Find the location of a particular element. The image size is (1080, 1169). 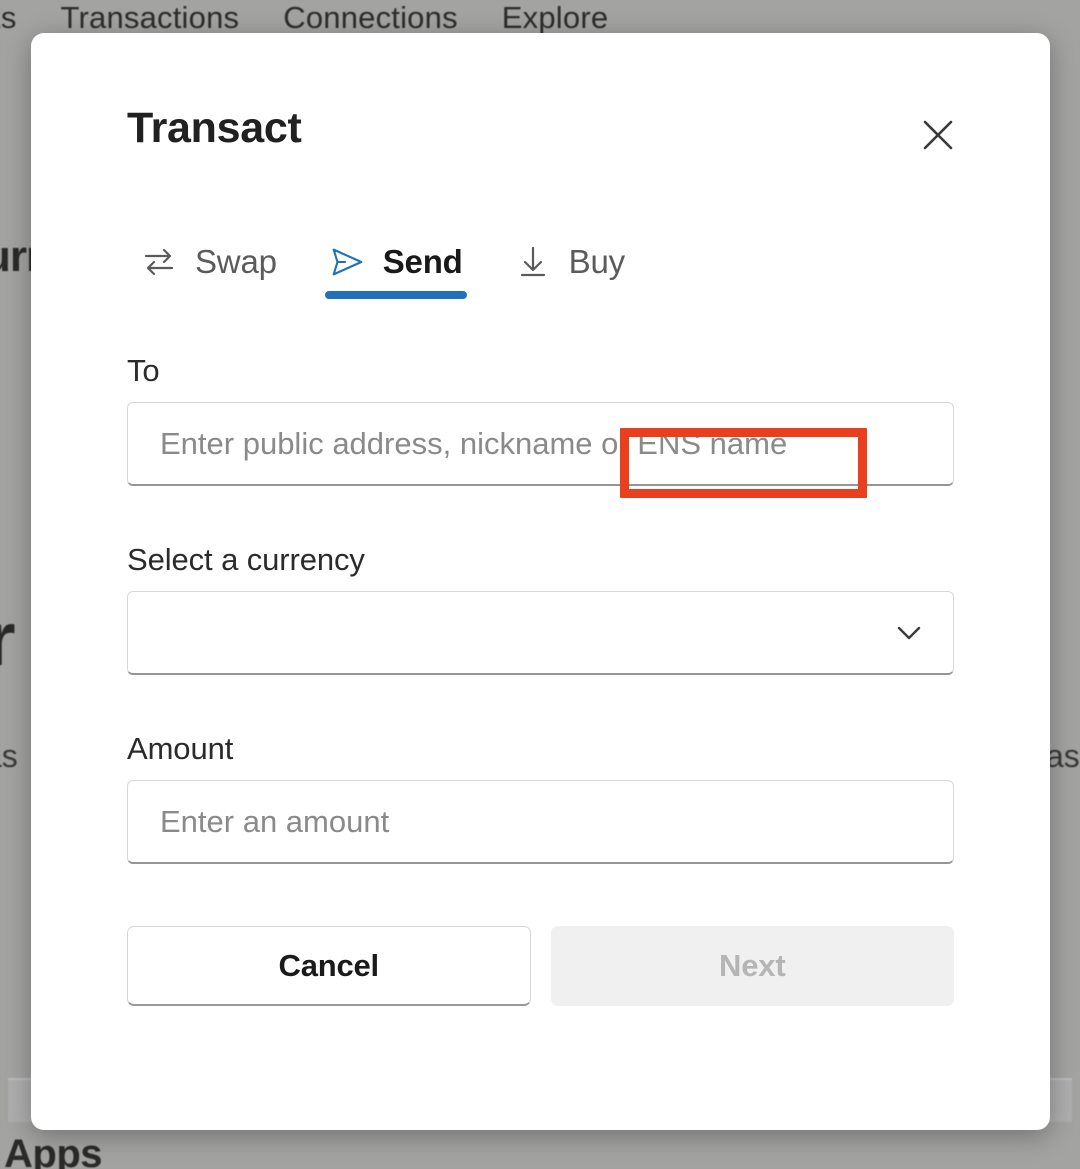

background-text-fragment-left-low: as is located at coordinates (9, 756).